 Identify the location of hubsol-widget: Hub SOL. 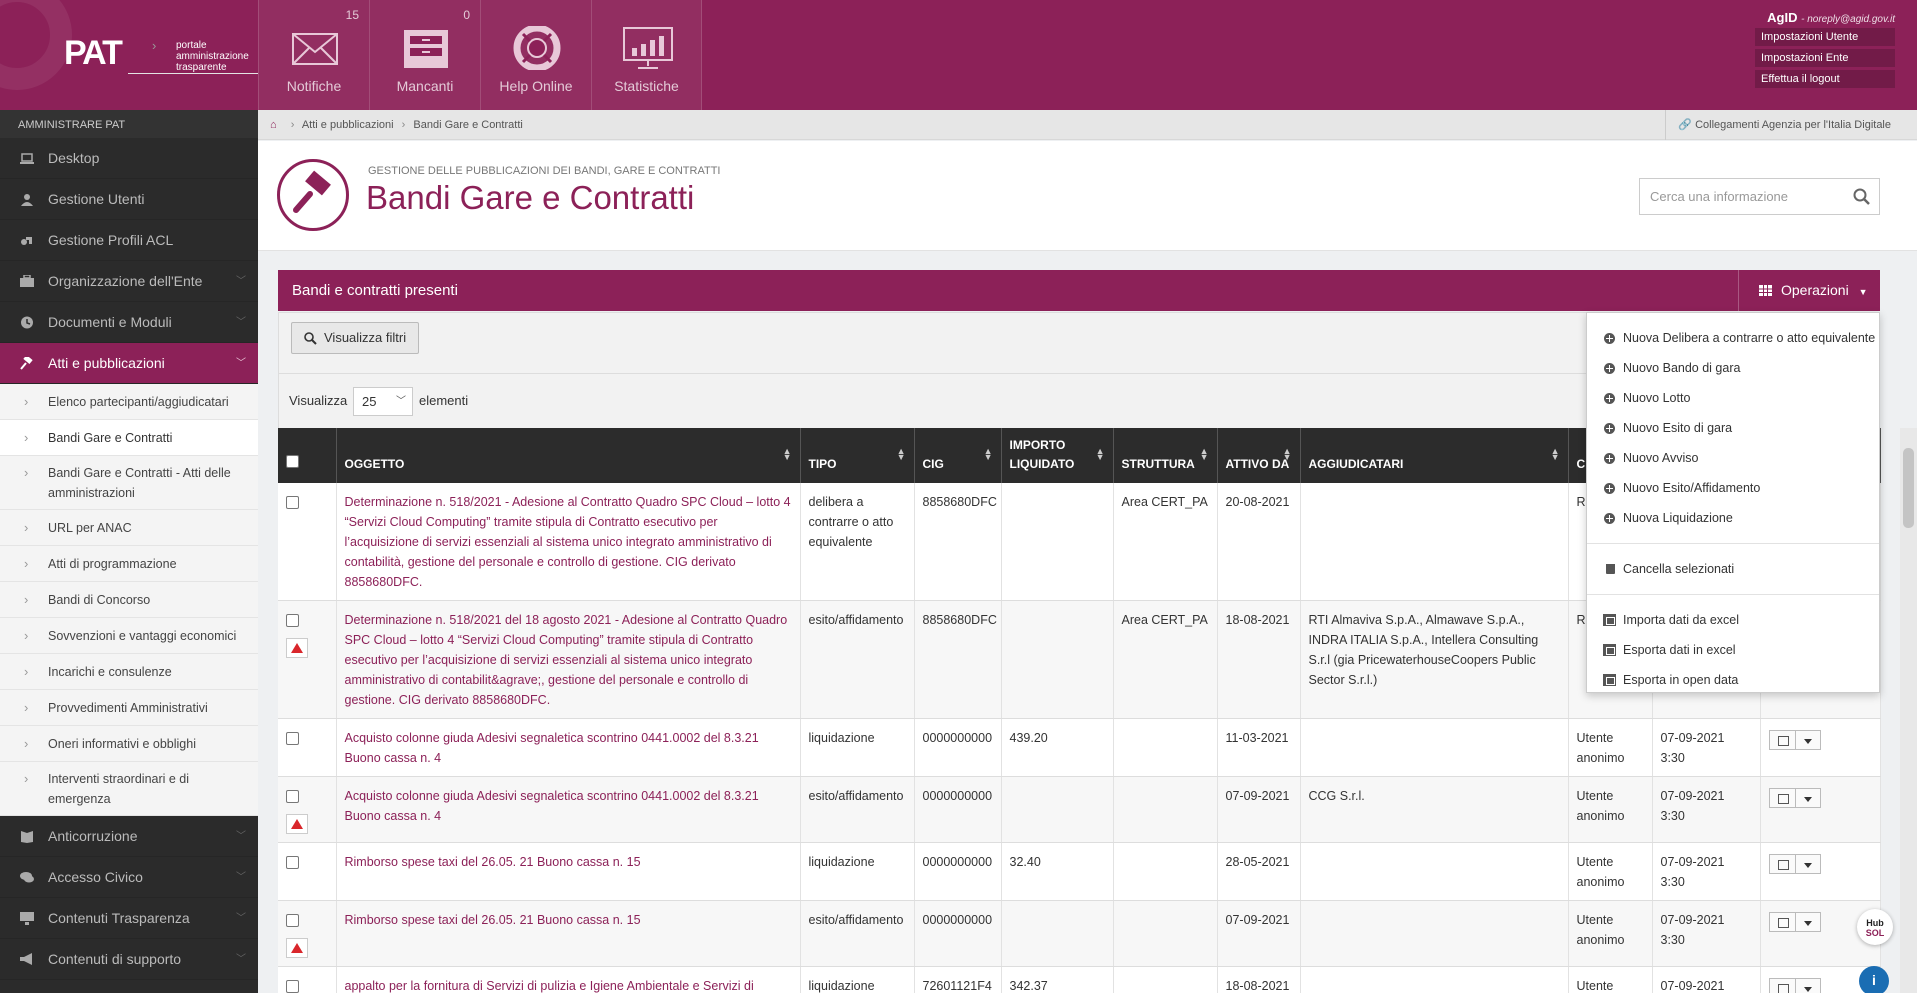
(1875, 927).